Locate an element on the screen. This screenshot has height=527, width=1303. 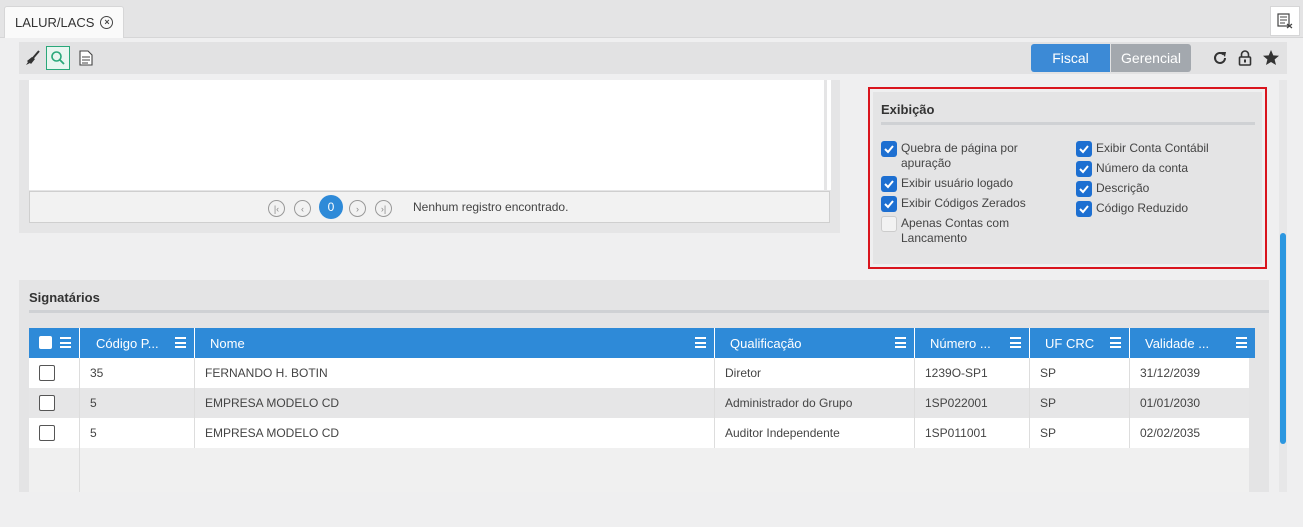
toolbar: Fiscal Gerencial is located at coordinates (653, 58).